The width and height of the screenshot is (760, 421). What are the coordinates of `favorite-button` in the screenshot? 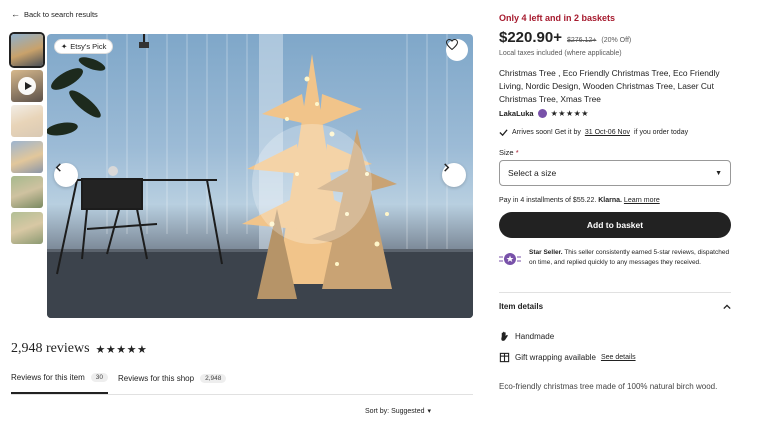 It's located at (457, 50).